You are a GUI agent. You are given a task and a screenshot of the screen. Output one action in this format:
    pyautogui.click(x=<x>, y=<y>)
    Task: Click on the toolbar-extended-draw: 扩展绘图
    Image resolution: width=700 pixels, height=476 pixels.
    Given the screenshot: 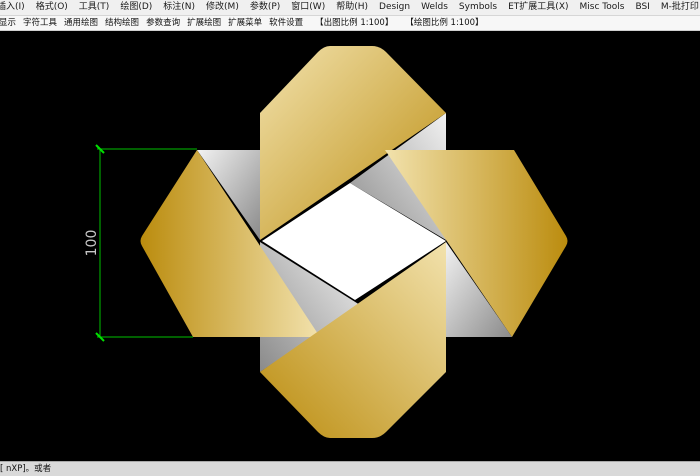 What is the action you would take?
    pyautogui.click(x=204, y=23)
    